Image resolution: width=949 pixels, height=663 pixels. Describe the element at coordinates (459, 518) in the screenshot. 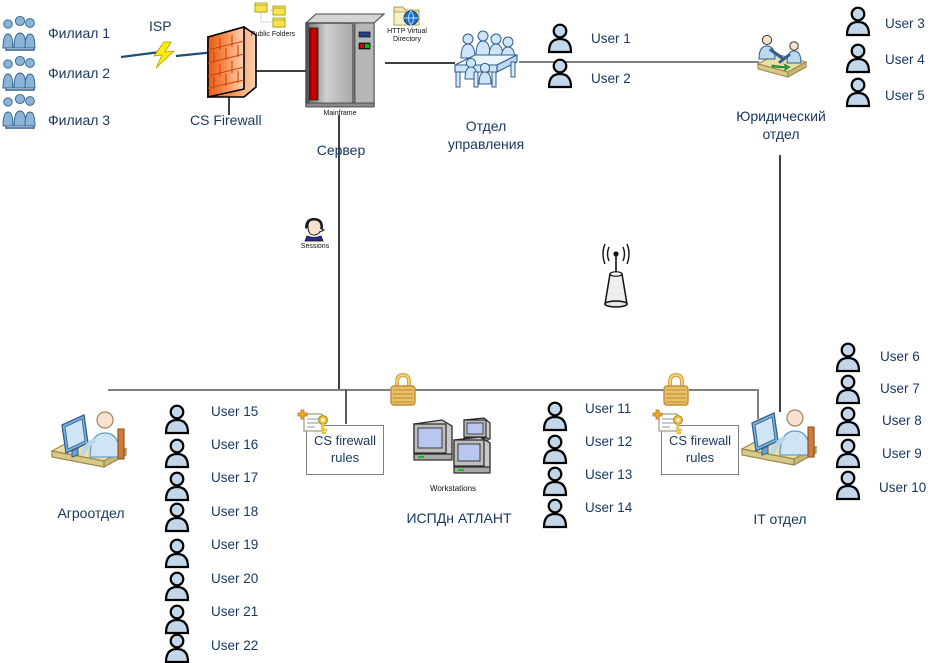

I see `ispdn-atlant-label: ИСПДн АТЛАНТ` at that location.